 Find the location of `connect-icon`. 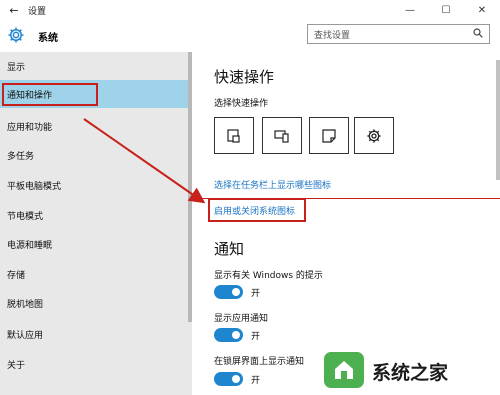

connect-icon is located at coordinates (281, 136).